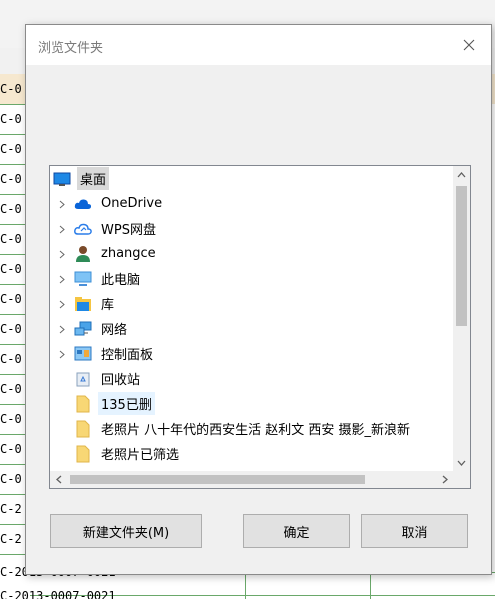 The width and height of the screenshot is (495, 599). Describe the element at coordinates (83, 379) in the screenshot. I see `recycle-bin-icon` at that location.